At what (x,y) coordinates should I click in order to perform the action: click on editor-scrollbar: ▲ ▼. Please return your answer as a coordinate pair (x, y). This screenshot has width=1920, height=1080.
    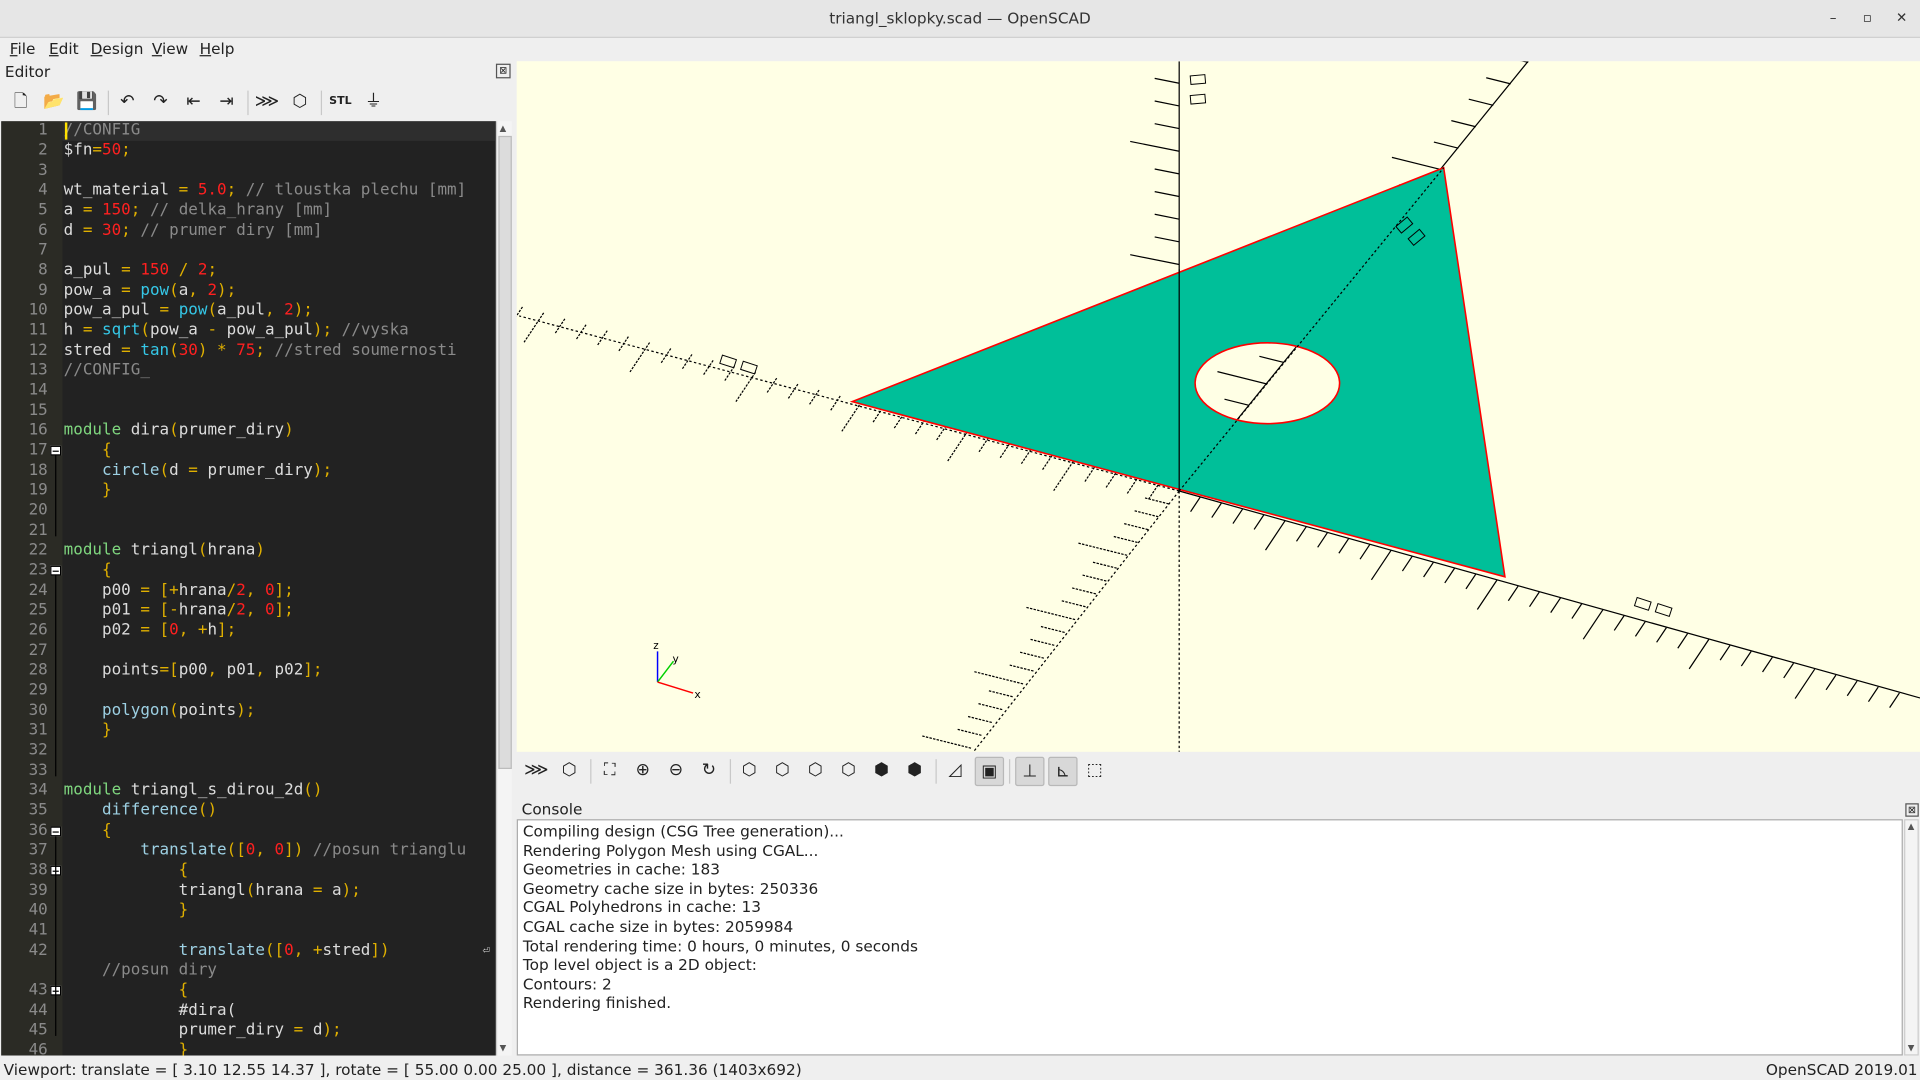
    Looking at the image, I should click on (503, 588).